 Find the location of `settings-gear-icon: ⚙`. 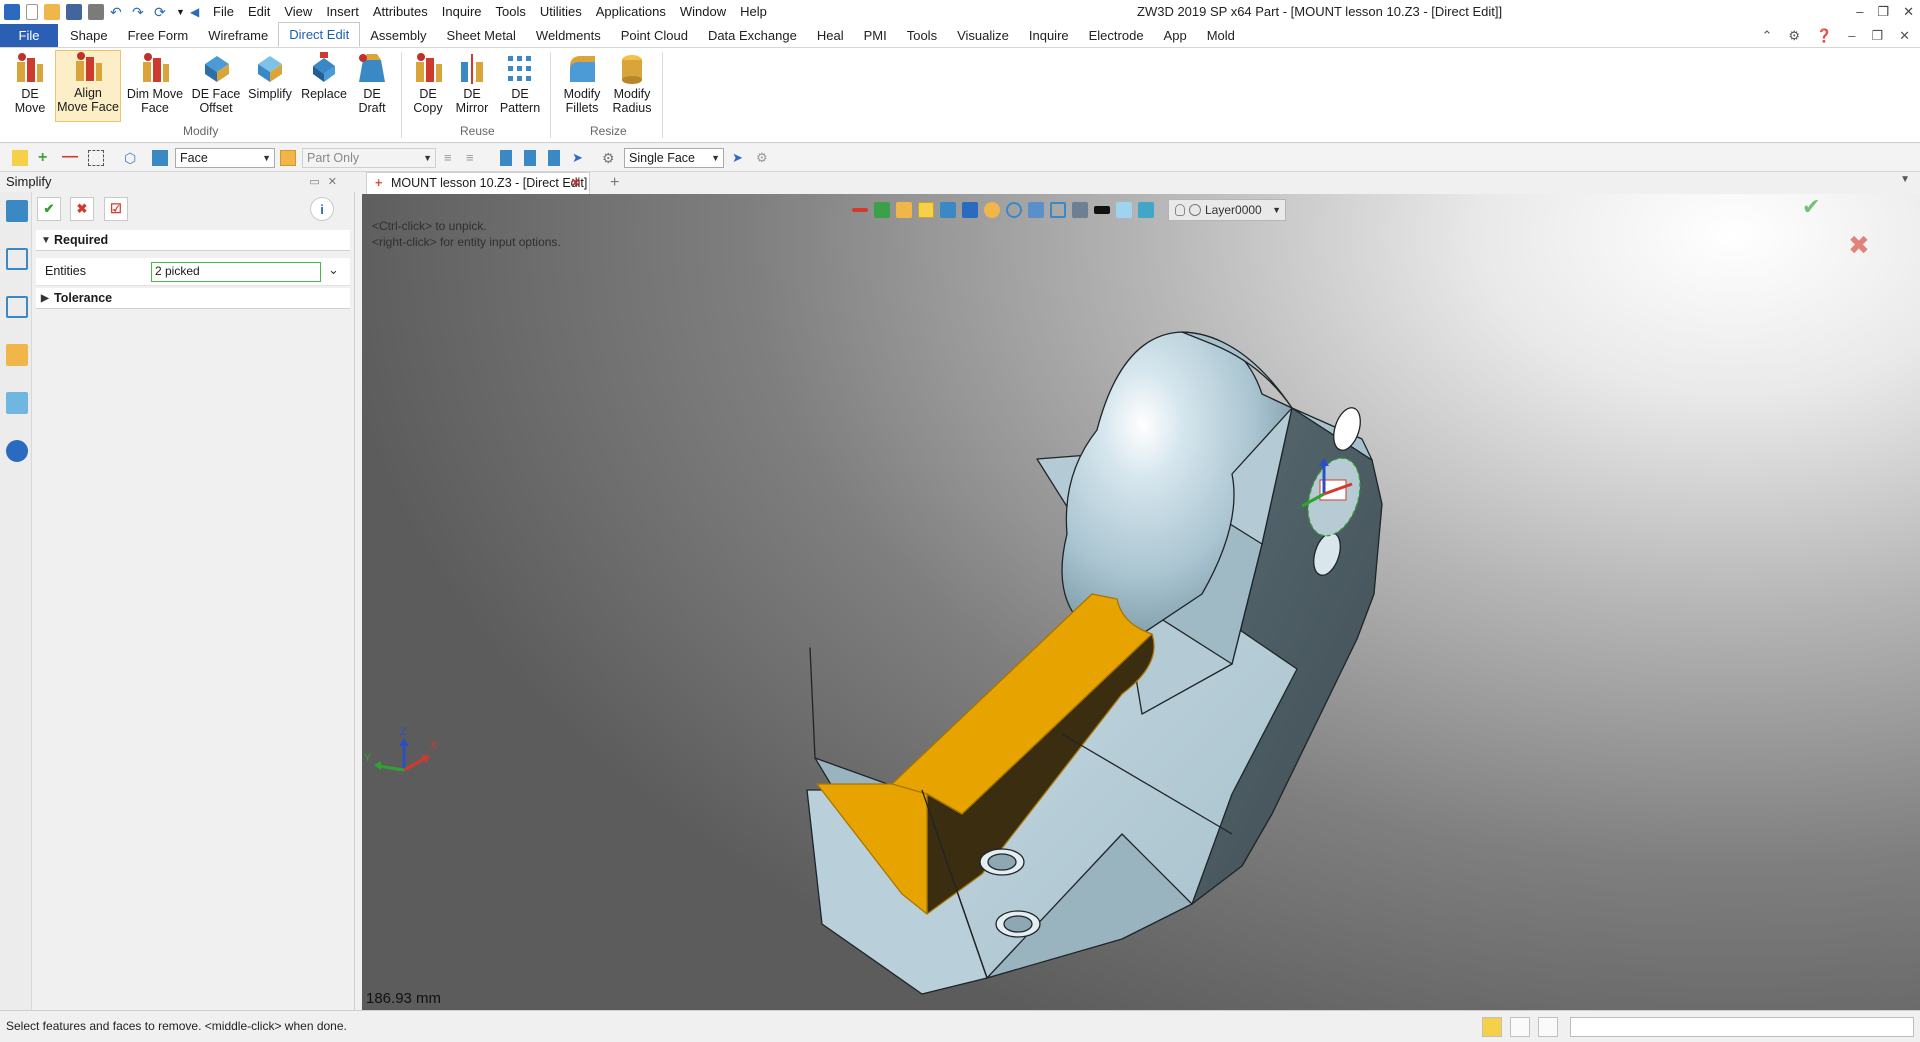

settings-gear-icon: ⚙ is located at coordinates (1794, 36).